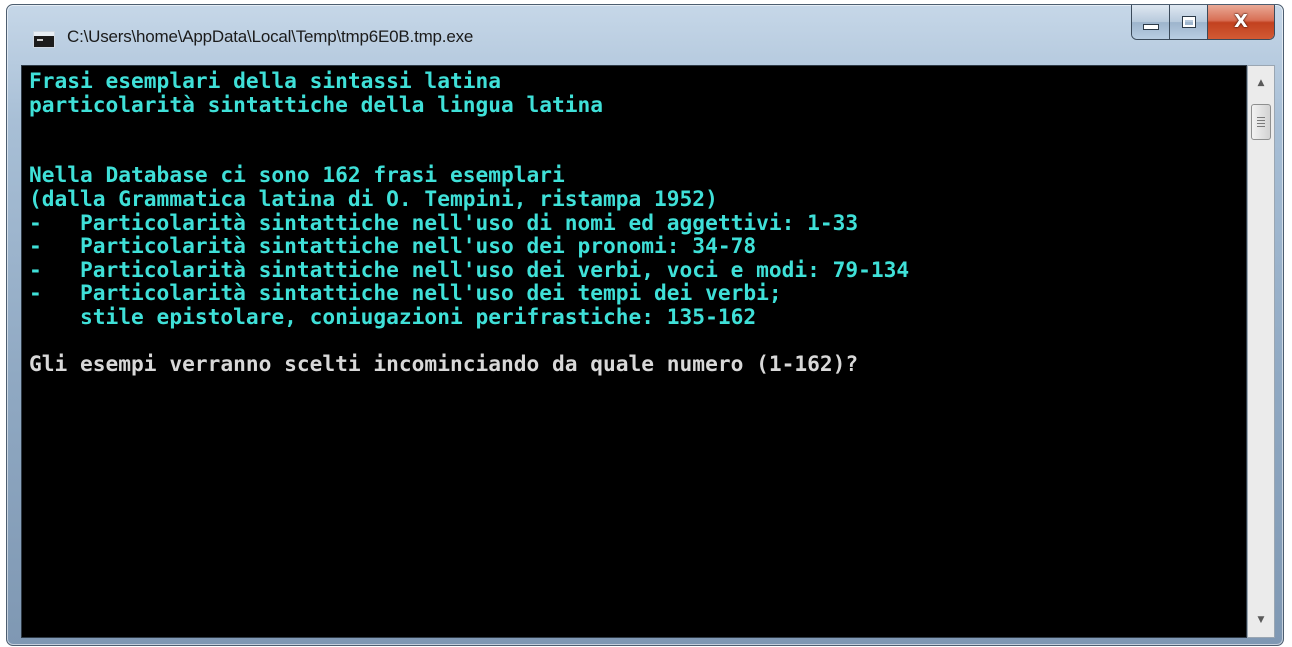 The width and height of the screenshot is (1292, 647). I want to click on console-line: Frasi esemplari della sintassi latina, so click(265, 80).